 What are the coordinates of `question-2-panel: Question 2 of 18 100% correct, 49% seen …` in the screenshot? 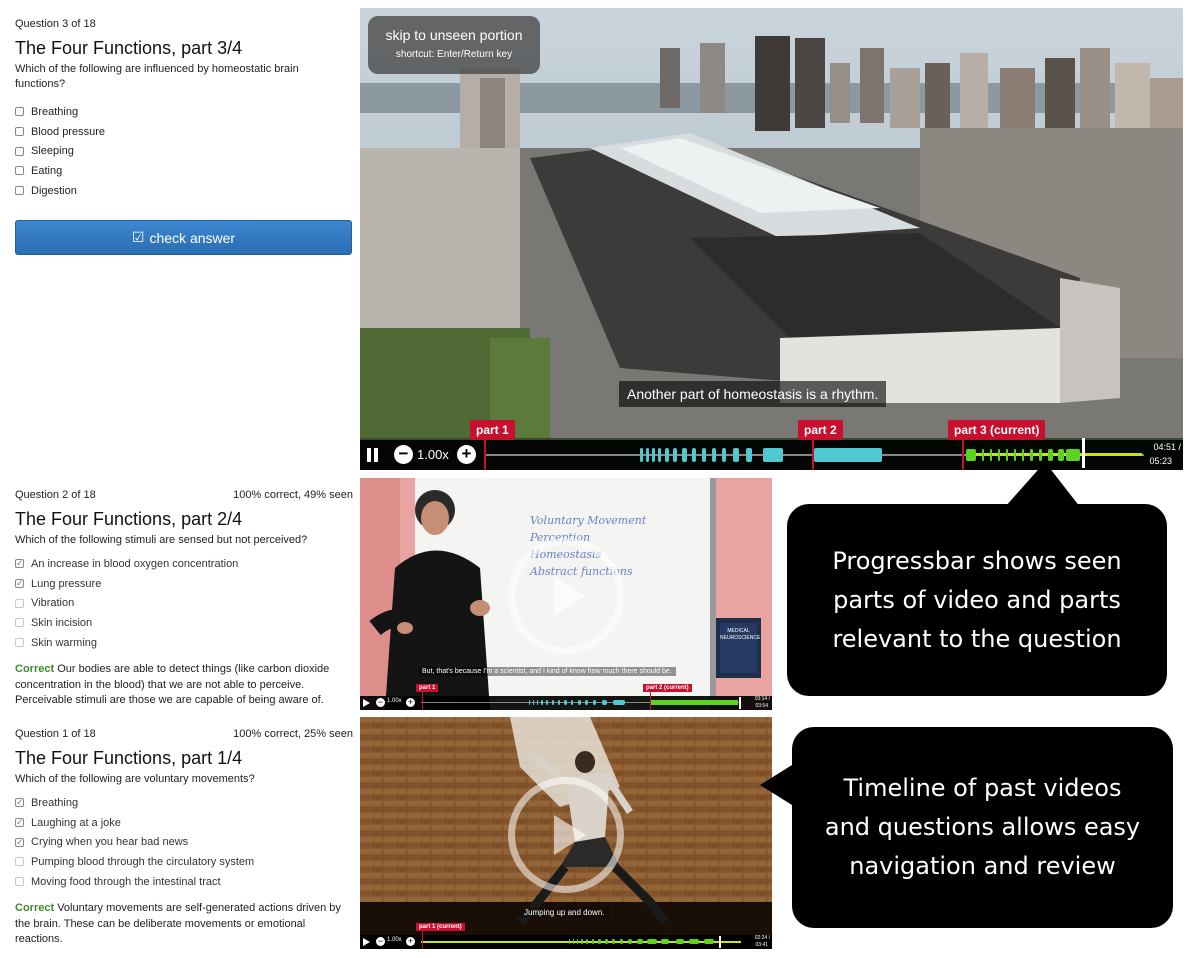 It's located at (184, 598).